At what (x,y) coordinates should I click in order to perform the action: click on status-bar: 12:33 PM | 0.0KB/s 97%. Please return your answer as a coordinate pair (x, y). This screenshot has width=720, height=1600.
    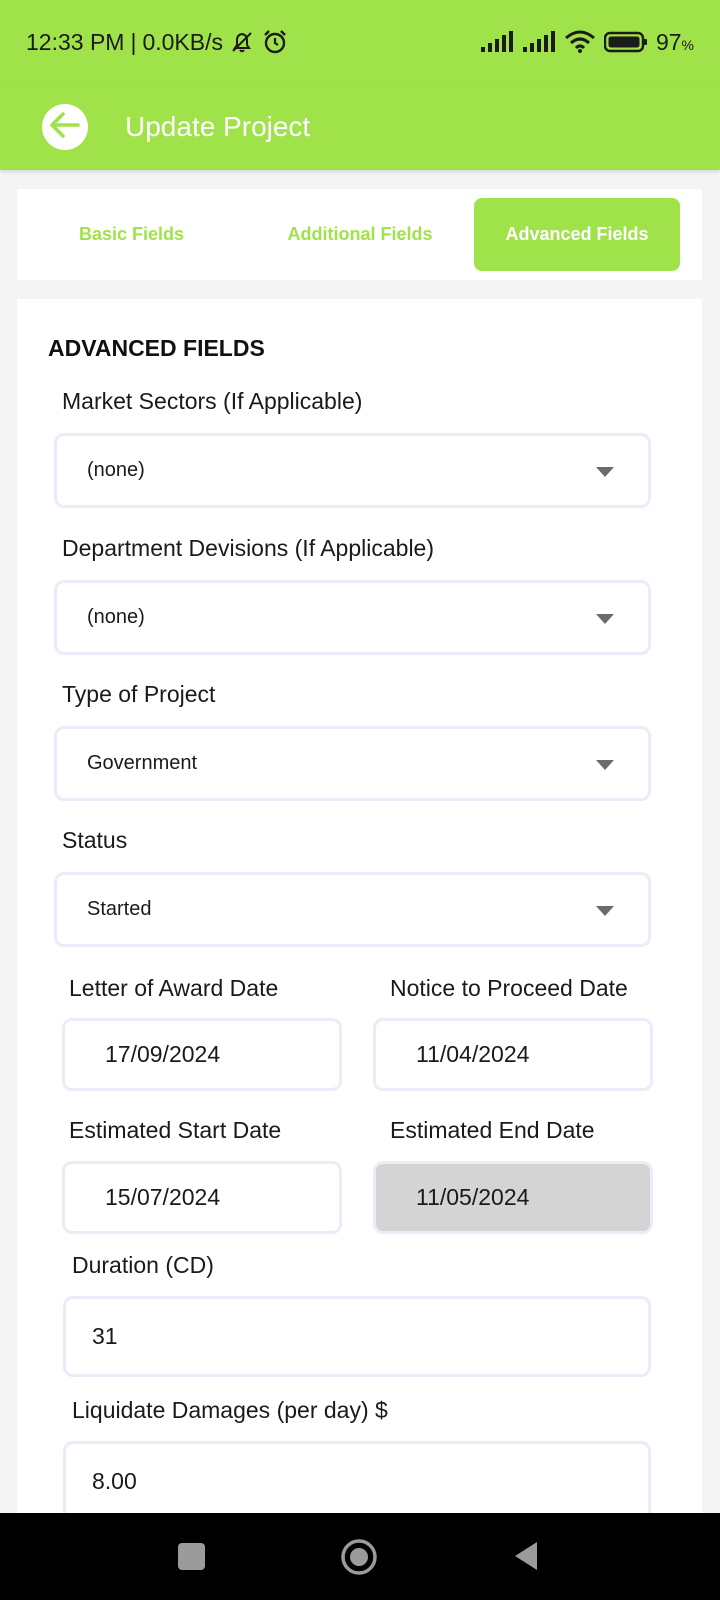
    Looking at the image, I should click on (360, 42).